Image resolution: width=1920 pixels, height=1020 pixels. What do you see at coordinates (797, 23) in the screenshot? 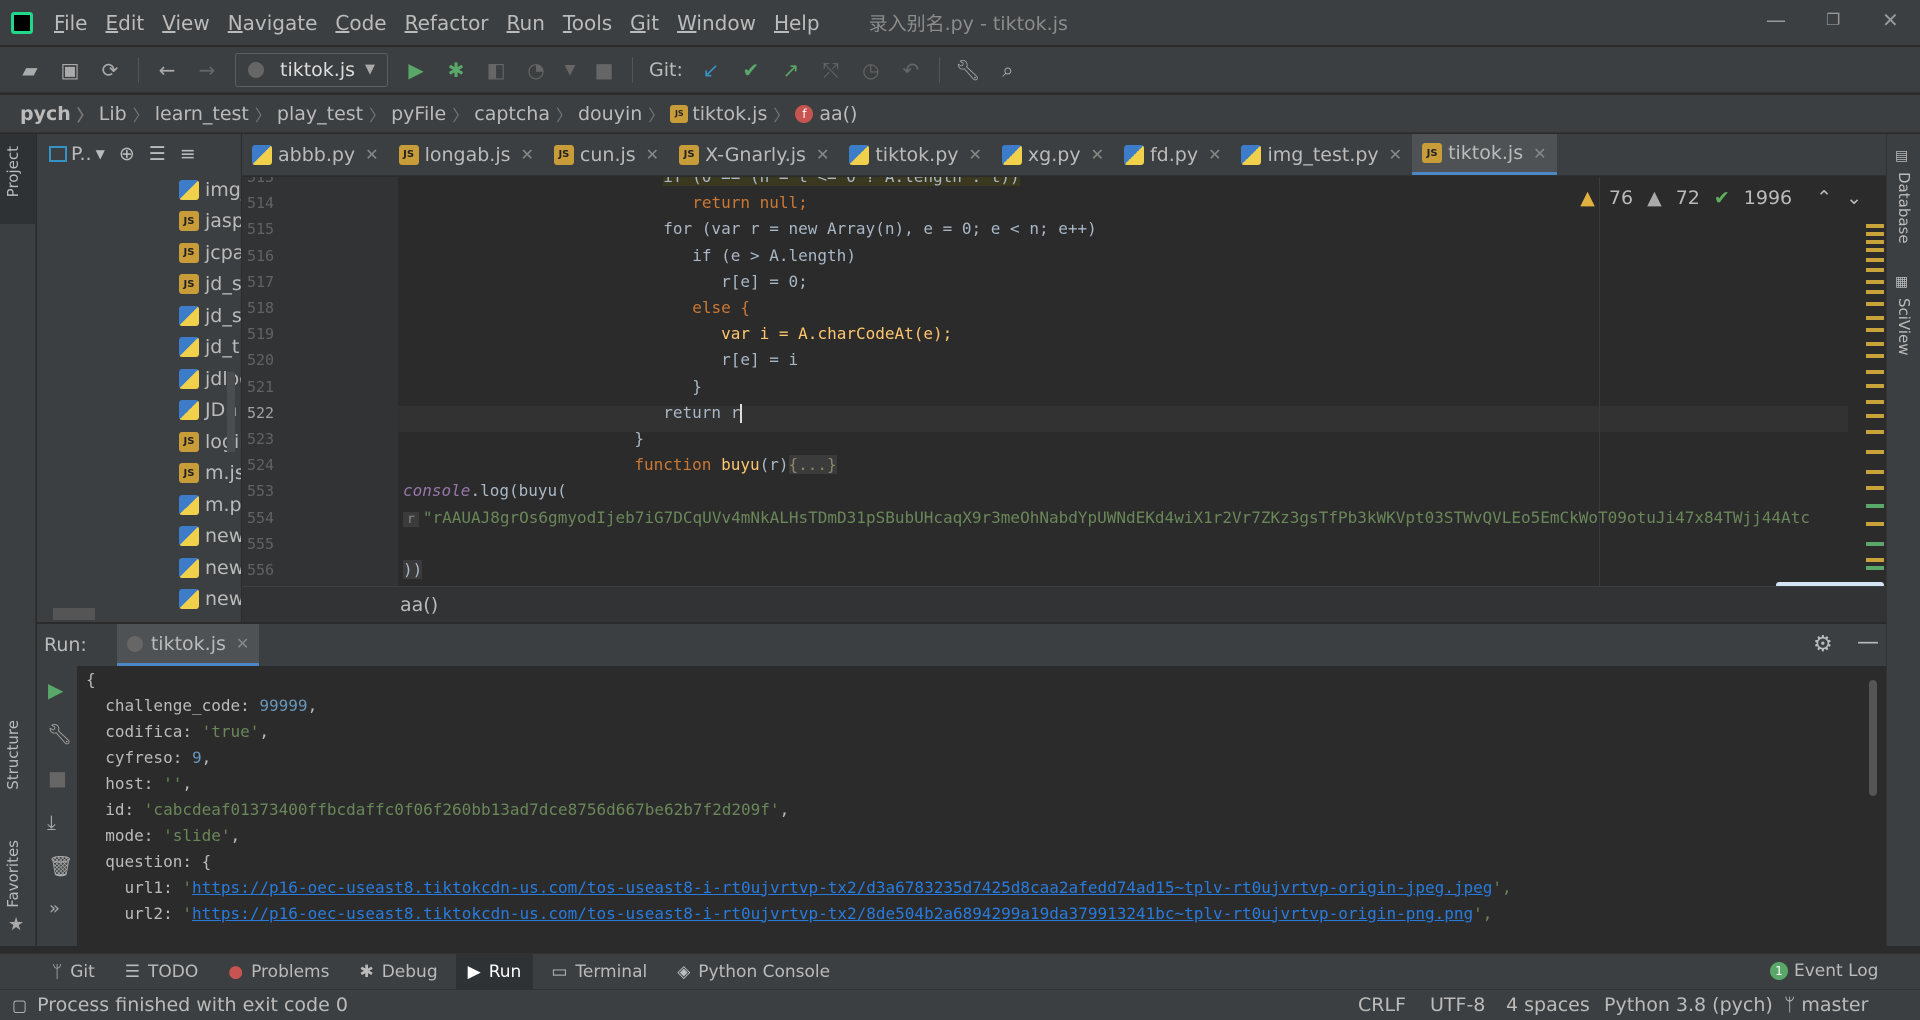
I see `menu-help: Help` at bounding box center [797, 23].